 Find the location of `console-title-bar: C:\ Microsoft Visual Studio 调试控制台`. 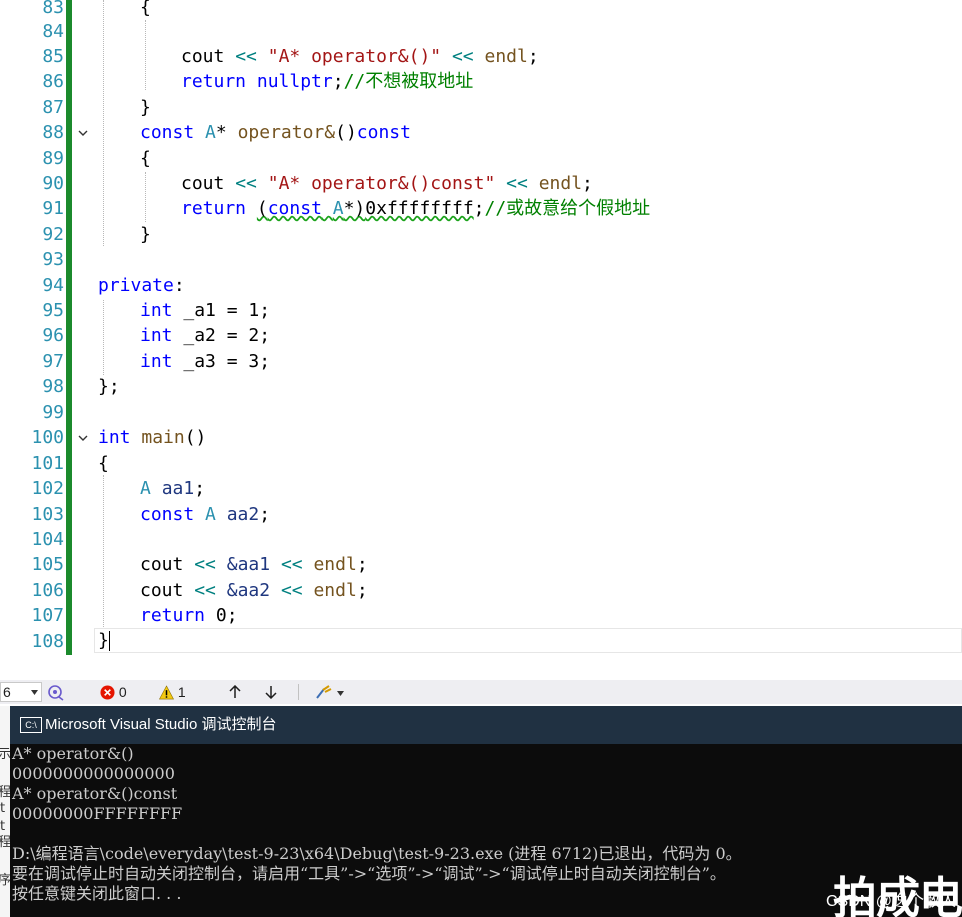

console-title-bar: C:\ Microsoft Visual Studio 调试控制台 is located at coordinates (486, 725).